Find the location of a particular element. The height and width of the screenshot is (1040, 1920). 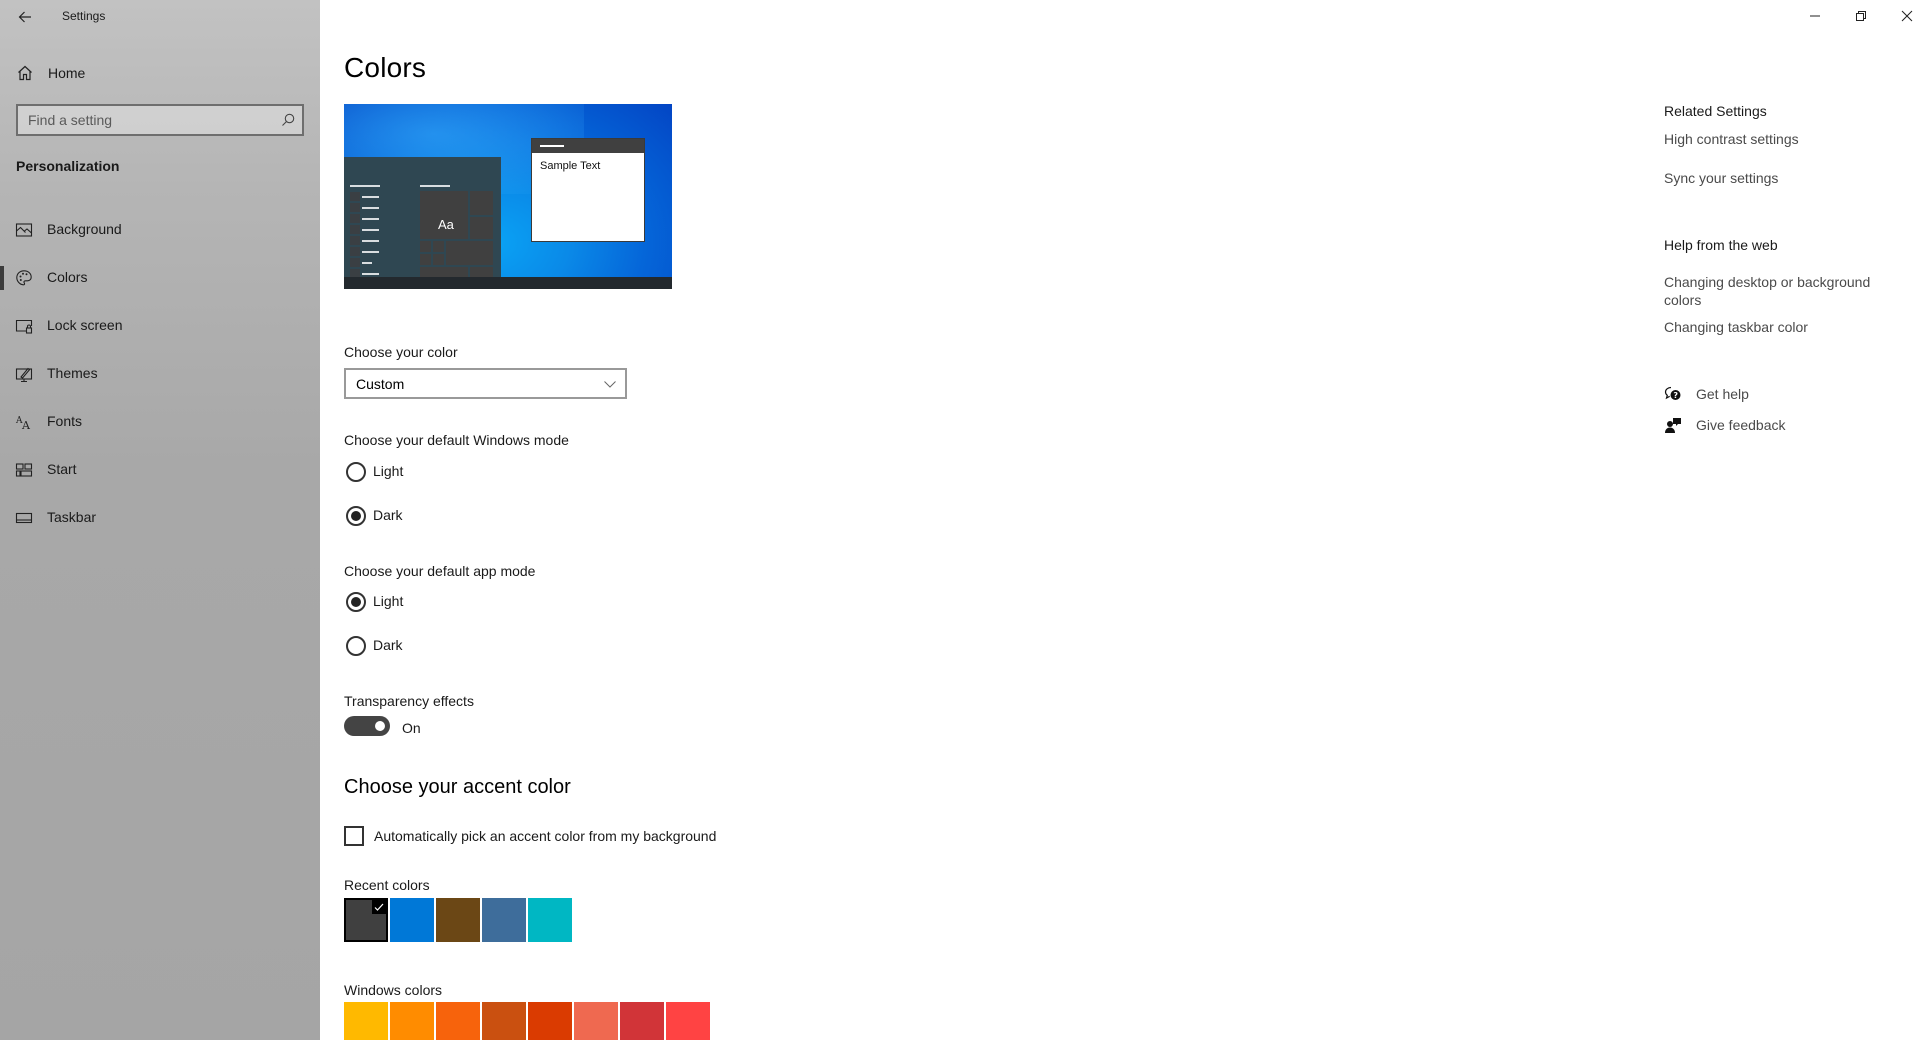

give-feedback-label: Give feedback is located at coordinates (1741, 425).